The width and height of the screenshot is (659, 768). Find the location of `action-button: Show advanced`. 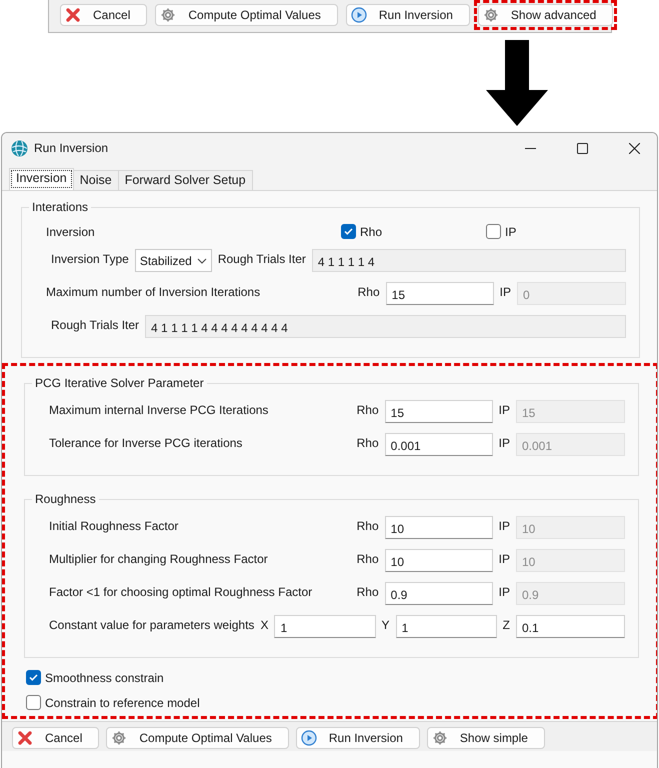

action-button: Show advanced is located at coordinates (546, 15).